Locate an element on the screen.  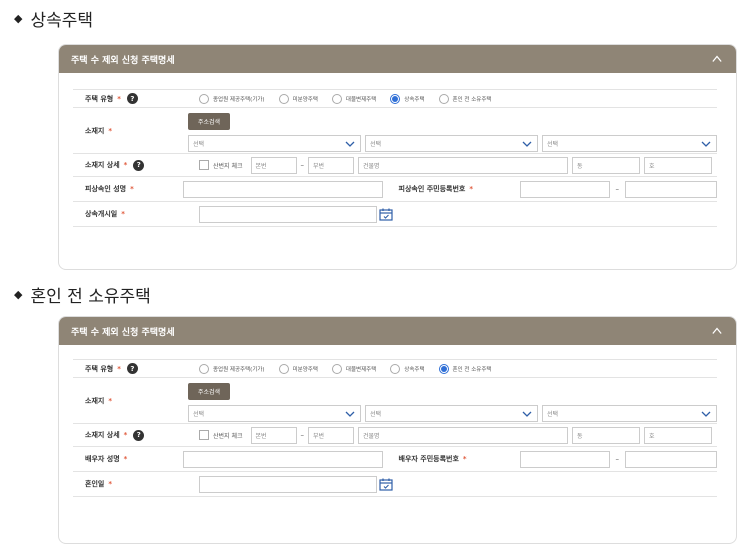
radio-option: 상속주택 is located at coordinates (407, 368).